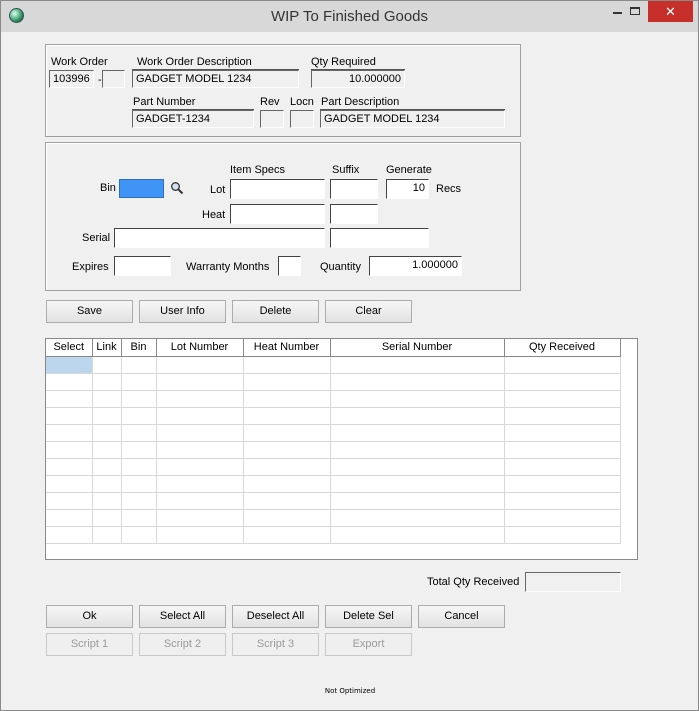 This screenshot has width=699, height=711. I want to click on select-all-button: Select All, so click(182, 616).